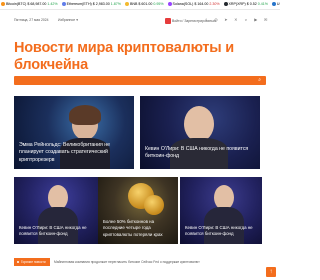 The height and width of the screenshot is (280, 320). What do you see at coordinates (79, 4) in the screenshot?
I see `coin-name: Ethereum(ETH)` at bounding box center [79, 4].